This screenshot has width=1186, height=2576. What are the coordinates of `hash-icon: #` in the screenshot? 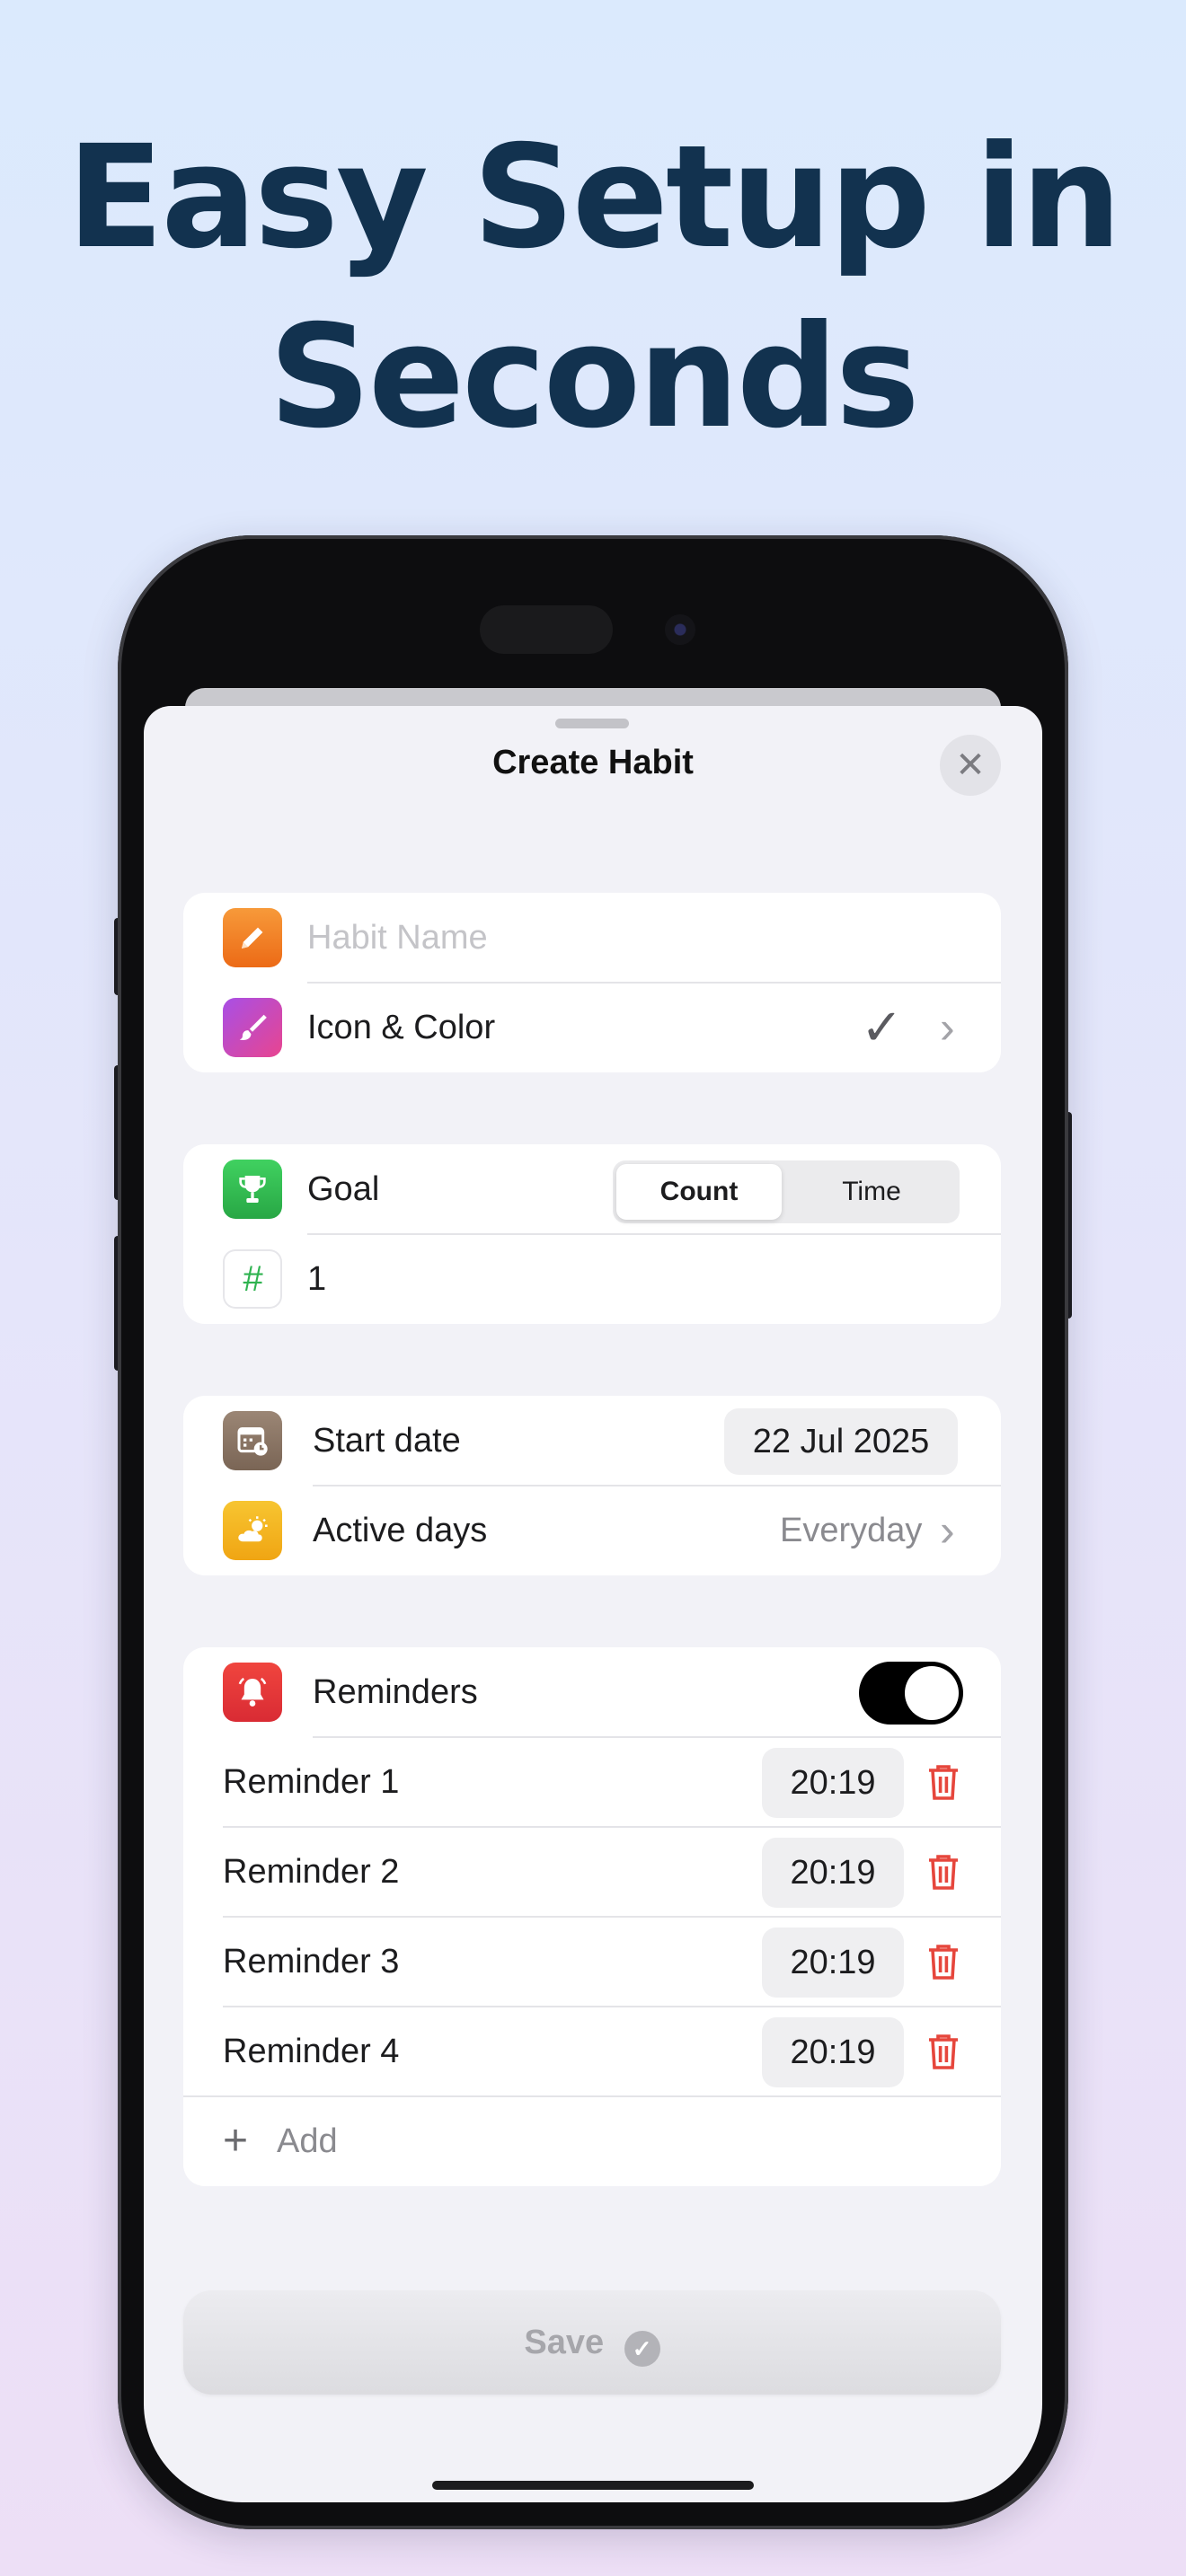 It's located at (253, 1279).